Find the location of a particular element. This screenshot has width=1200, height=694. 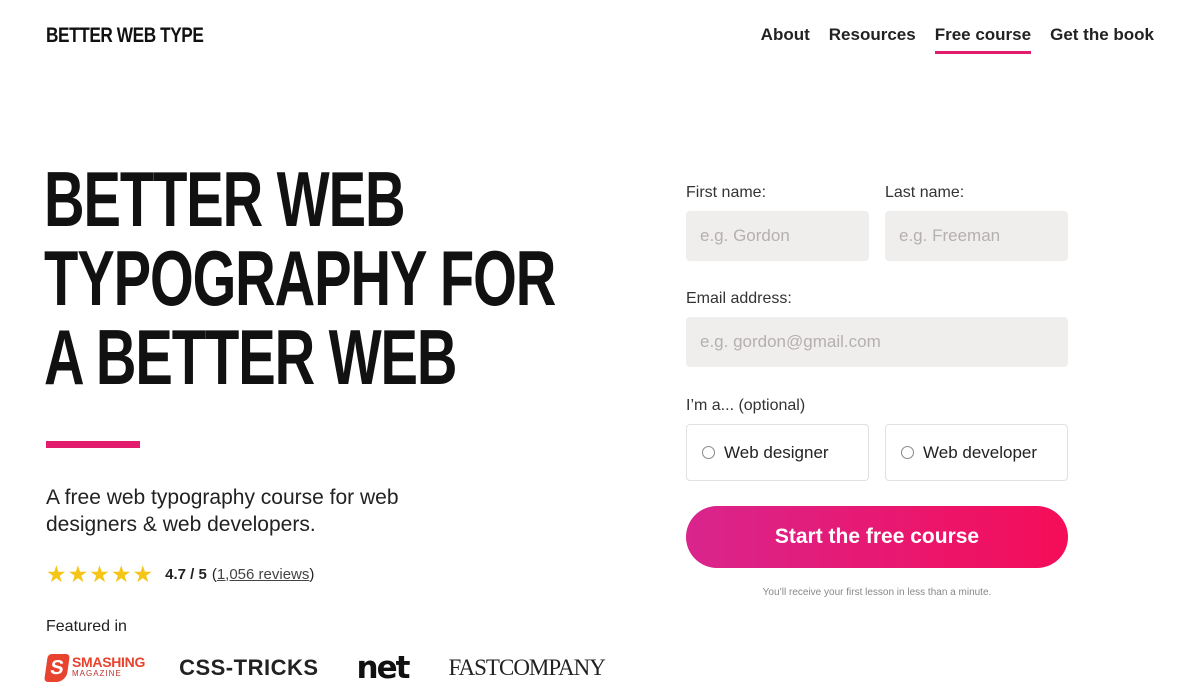

rating: ★ ★ ★ ★ ★ 4.7 / 5 (1,056 reviews) is located at coordinates (180, 574).